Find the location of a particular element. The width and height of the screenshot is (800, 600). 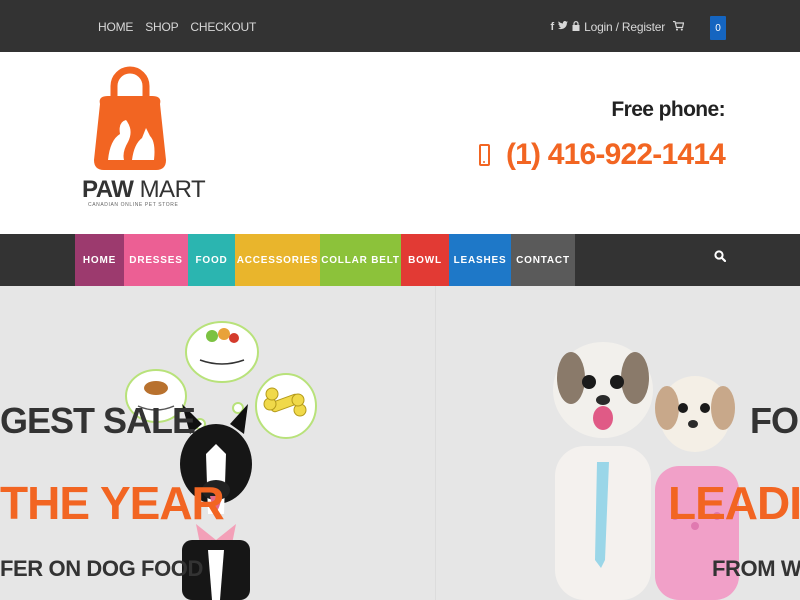

menu-item-leashes: LEASHES is located at coordinates (480, 260).